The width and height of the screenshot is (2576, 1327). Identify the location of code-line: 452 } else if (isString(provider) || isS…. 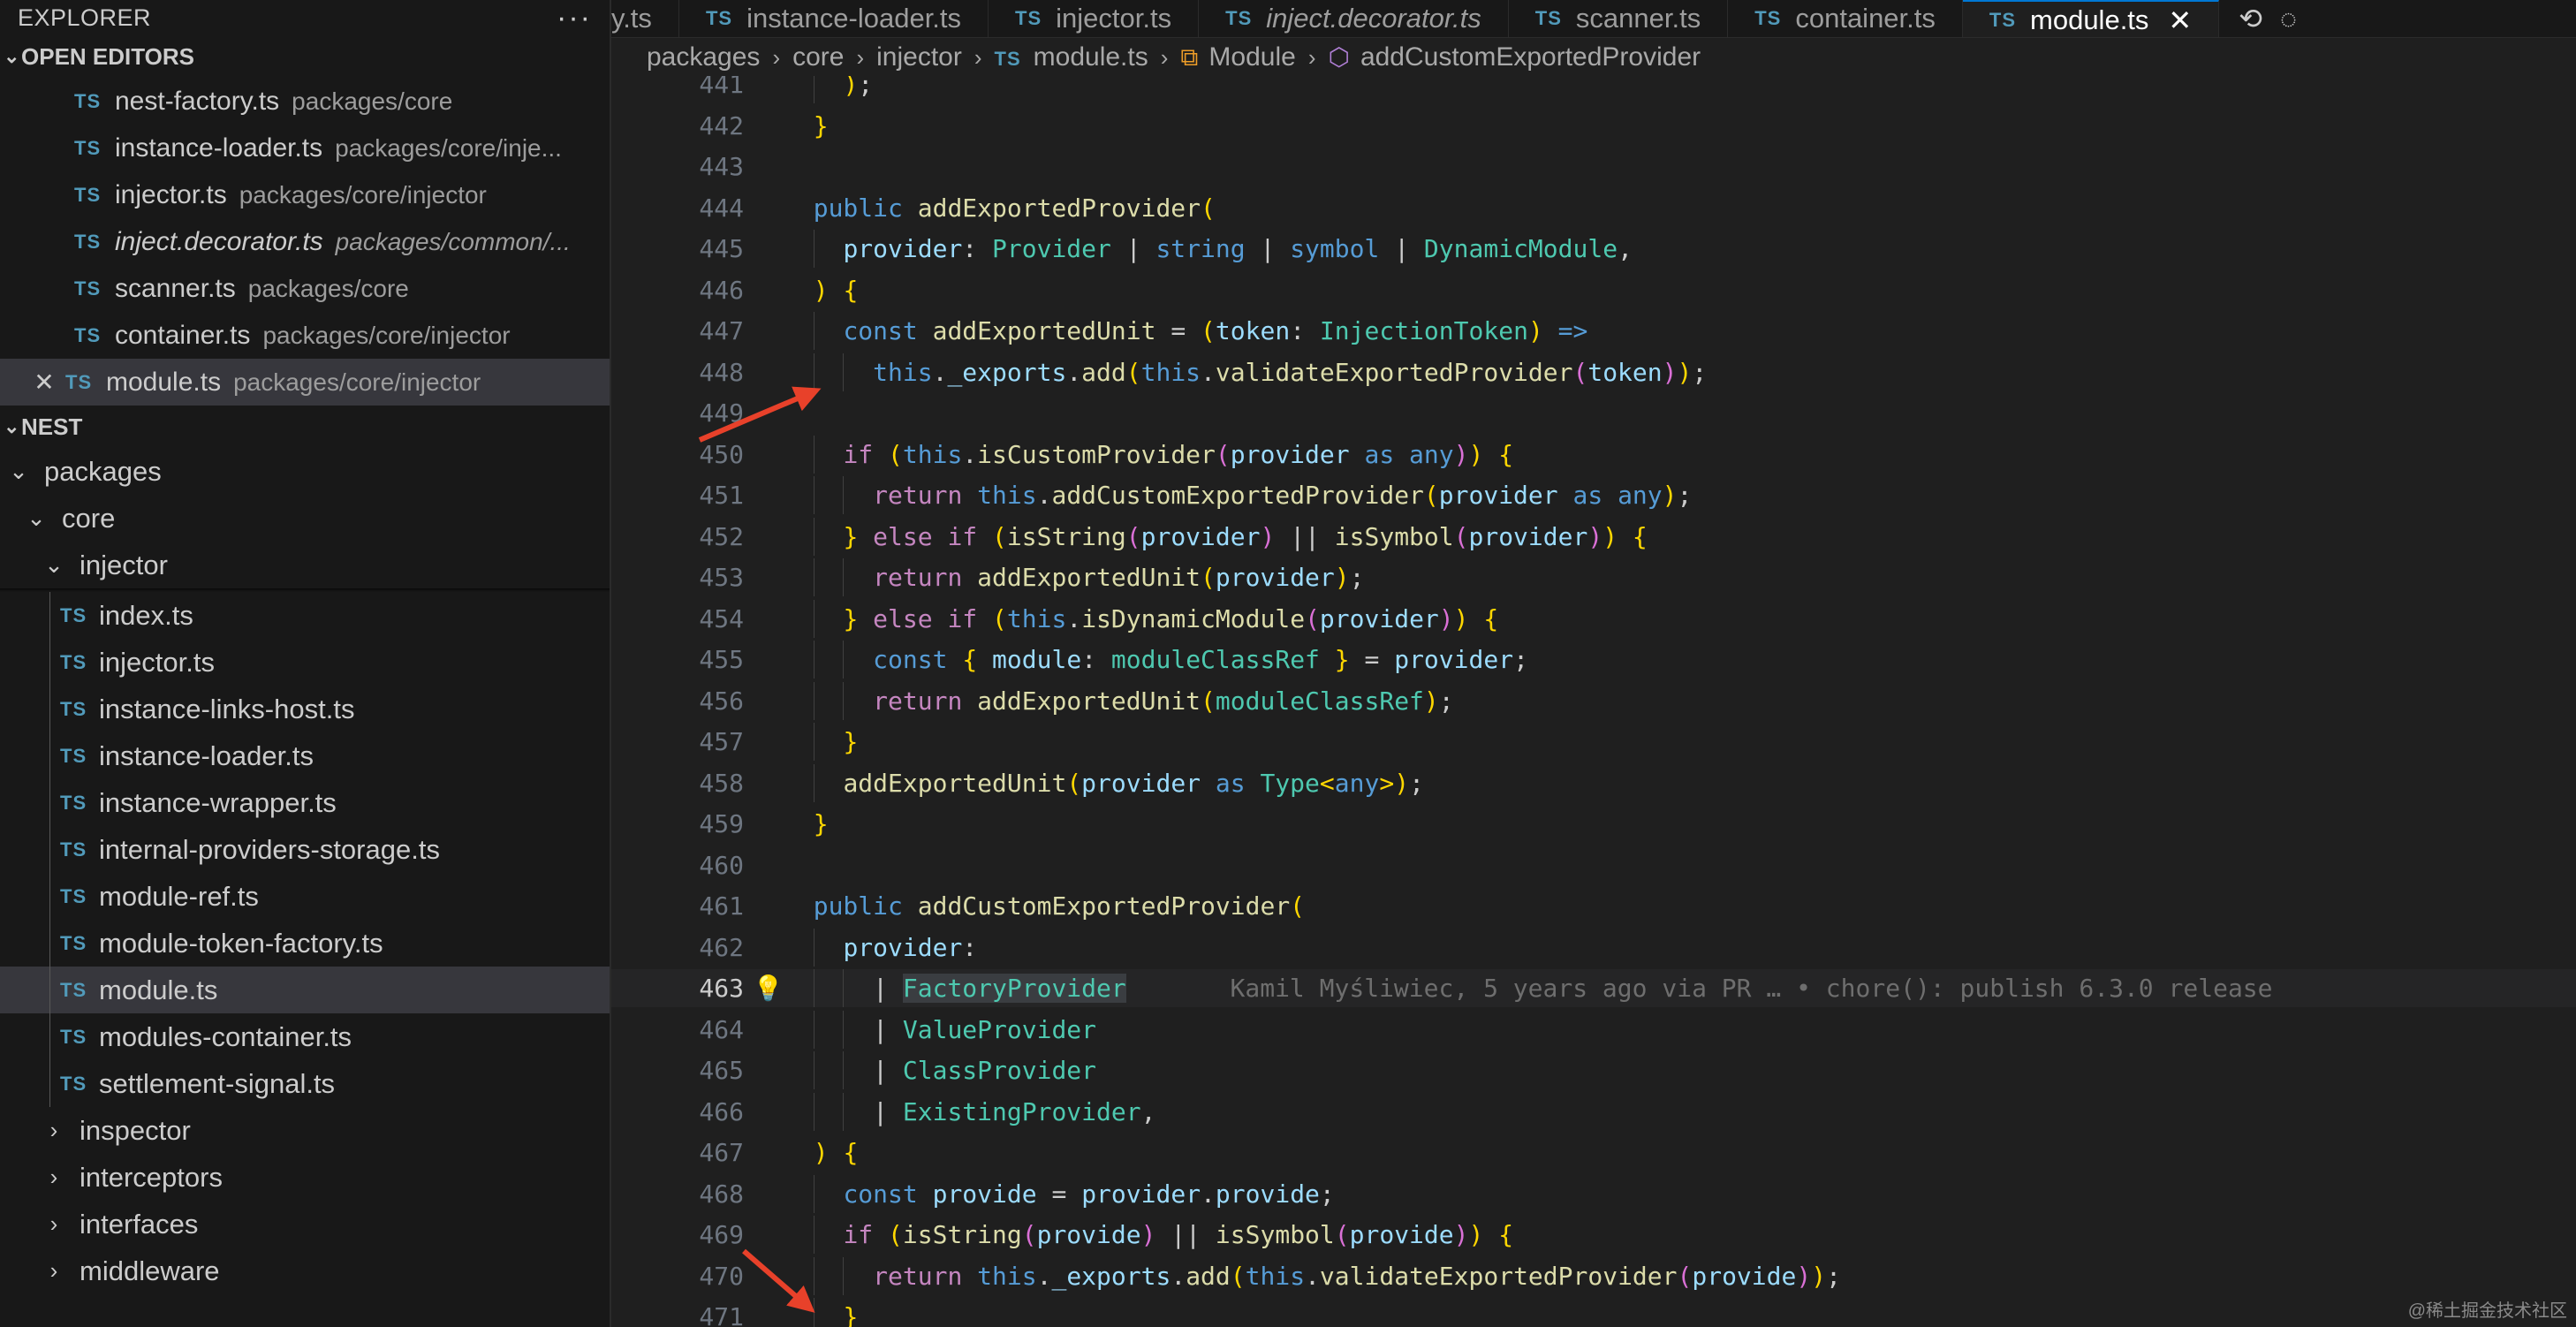
(1594, 536).